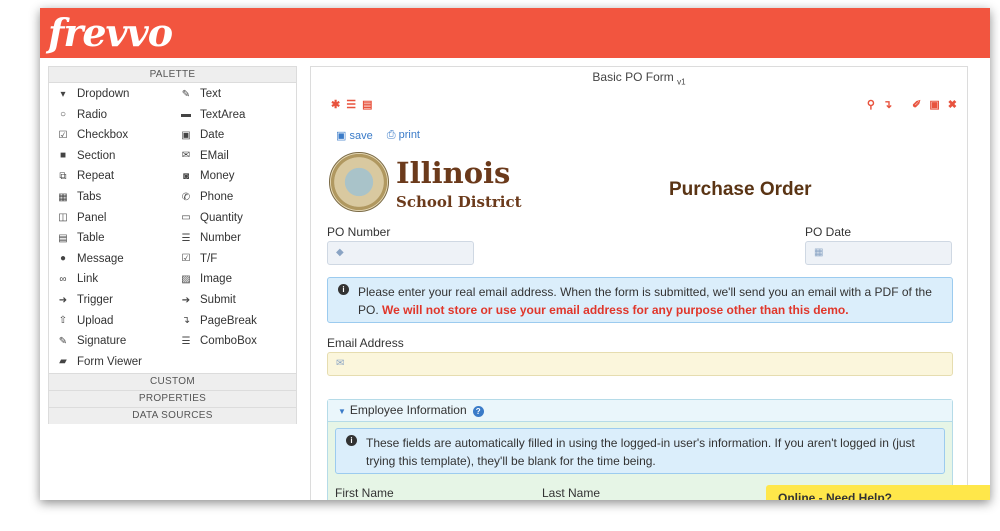  I want to click on combobox-icon: ☰, so click(186, 341).